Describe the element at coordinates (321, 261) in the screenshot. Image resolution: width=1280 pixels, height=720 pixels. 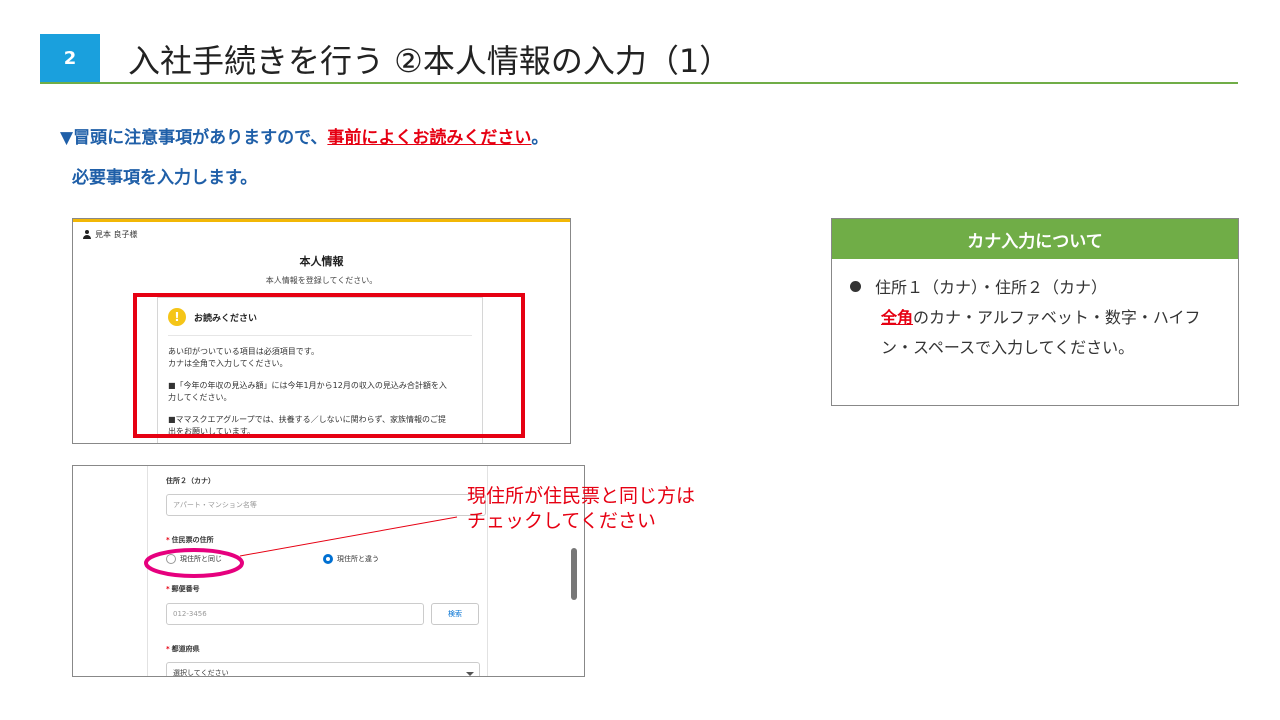
I see `form-title: 本人情報` at that location.